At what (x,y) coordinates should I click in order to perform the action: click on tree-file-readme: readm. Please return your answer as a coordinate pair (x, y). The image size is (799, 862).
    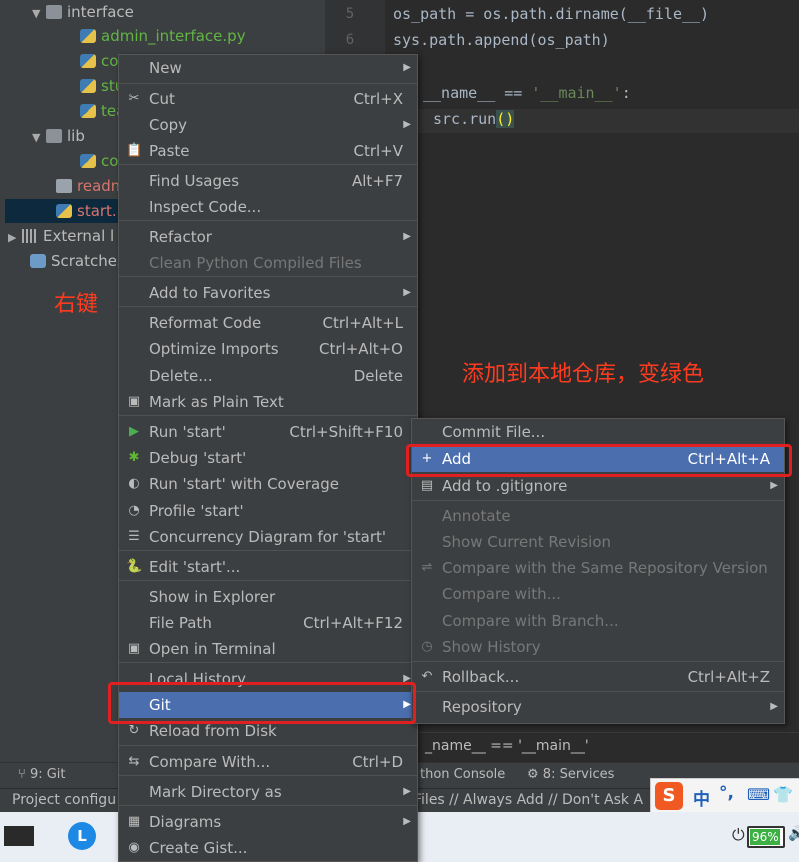
    Looking at the image, I should click on (90, 186).